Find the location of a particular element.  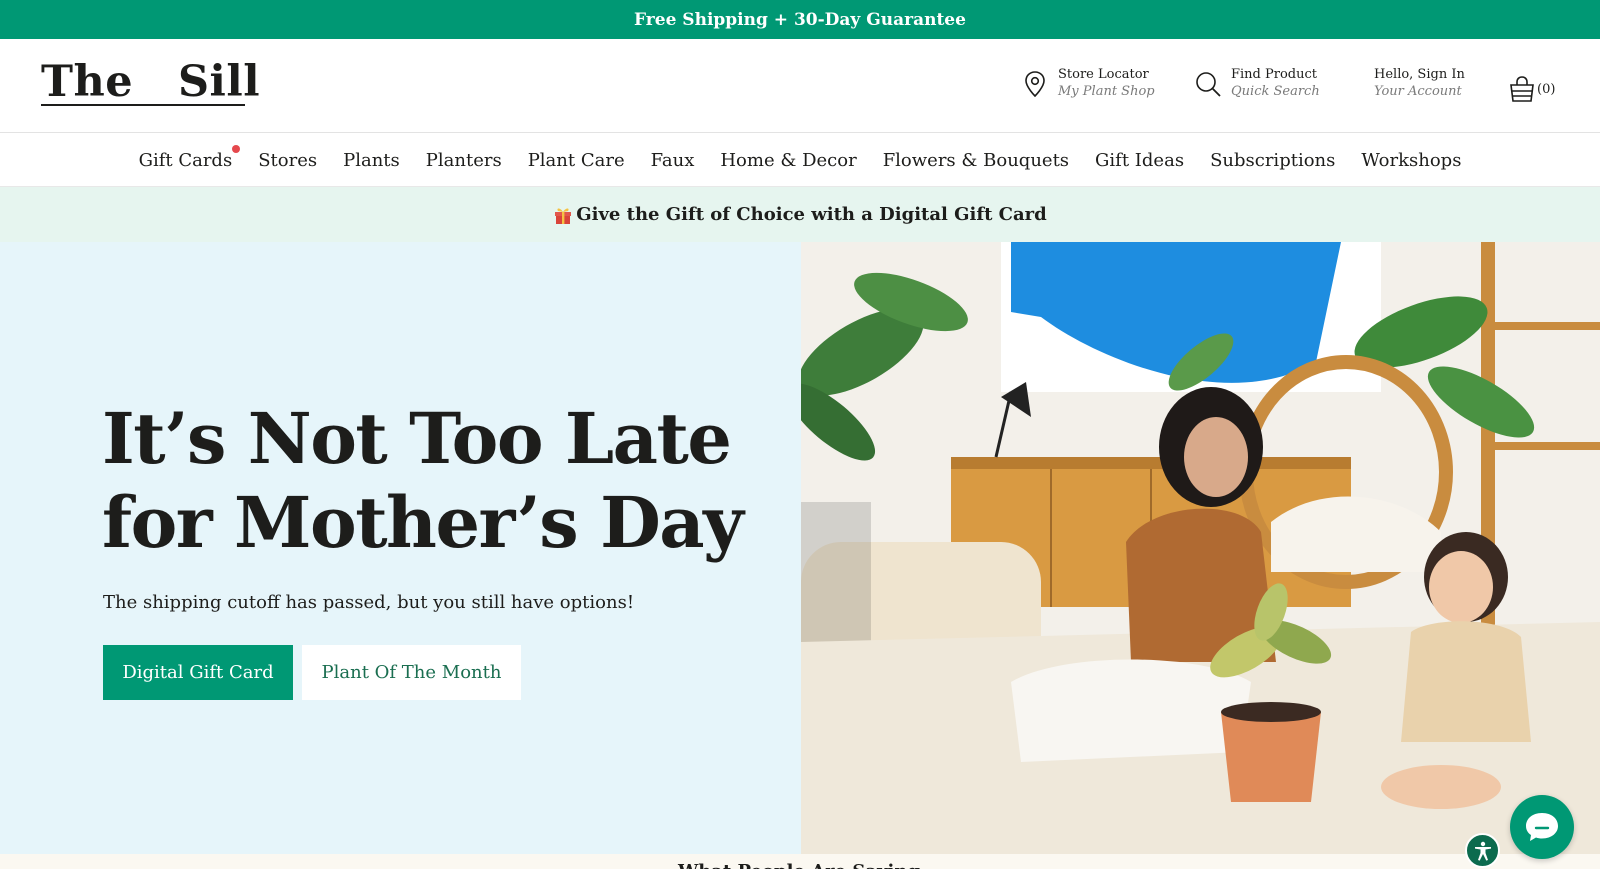

hero-title: It’s Not Too Late for Mother’s Day is located at coordinates (442, 481).